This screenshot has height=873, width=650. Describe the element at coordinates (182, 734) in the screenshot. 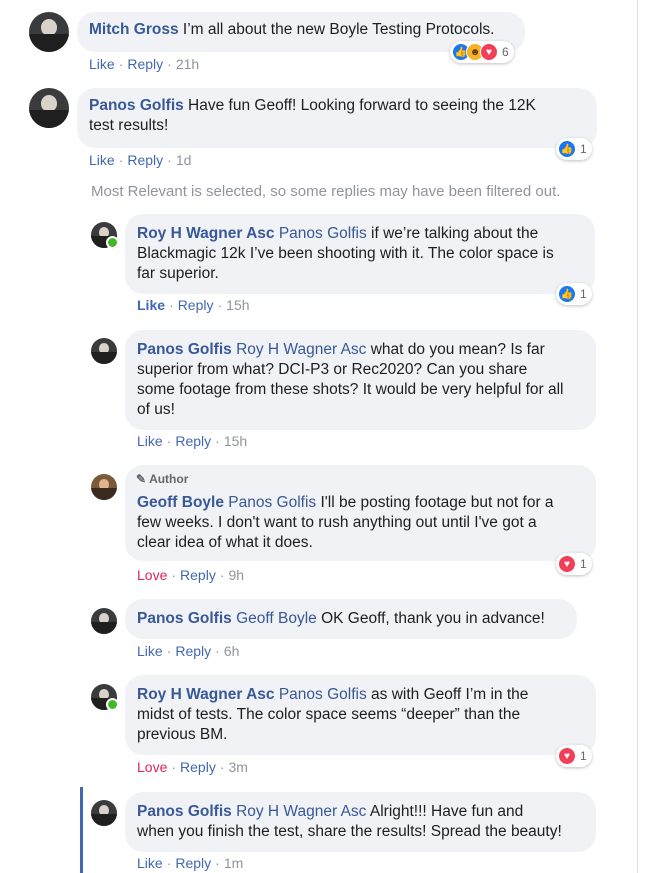

I see `comment-text: previous BM.` at that location.